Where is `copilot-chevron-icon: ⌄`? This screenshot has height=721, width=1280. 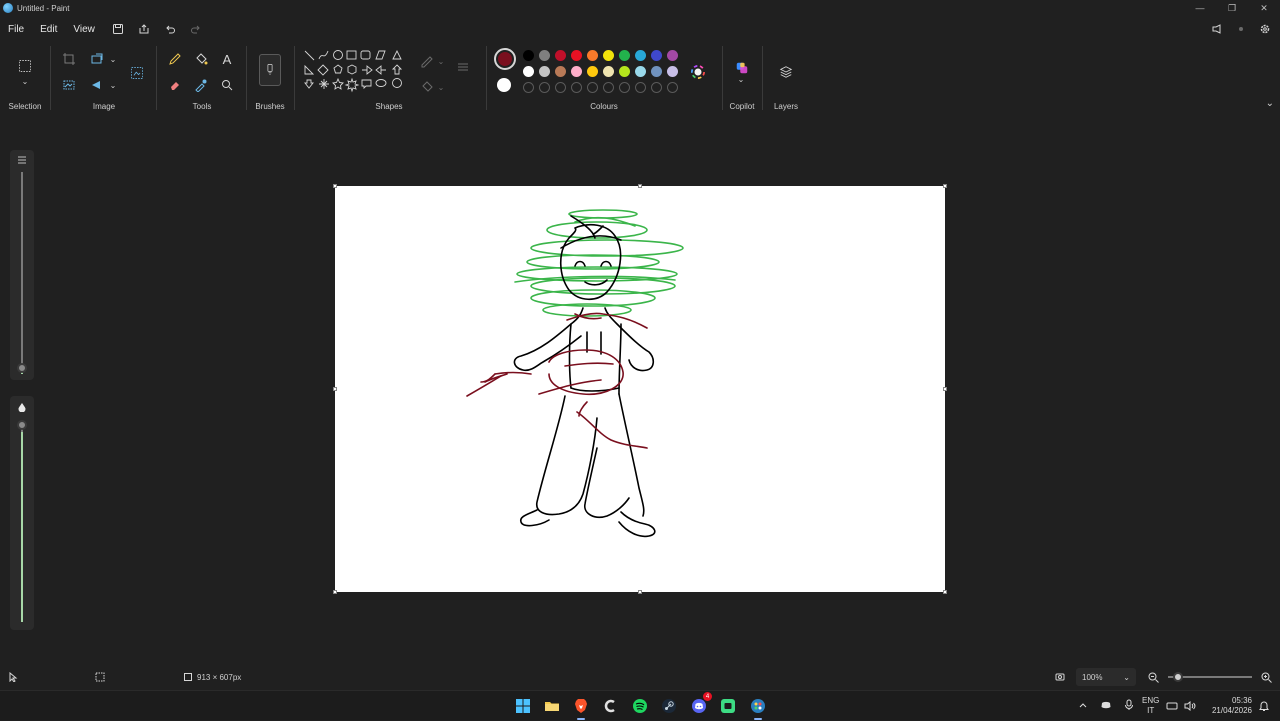 copilot-chevron-icon: ⌄ is located at coordinates (741, 79).